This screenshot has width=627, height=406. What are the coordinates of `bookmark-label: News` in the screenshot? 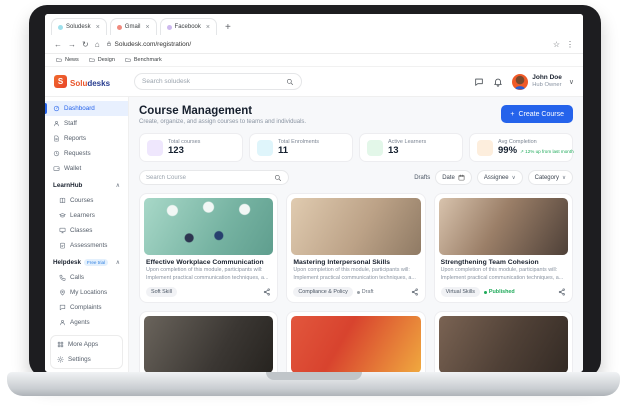 It's located at (72, 60).